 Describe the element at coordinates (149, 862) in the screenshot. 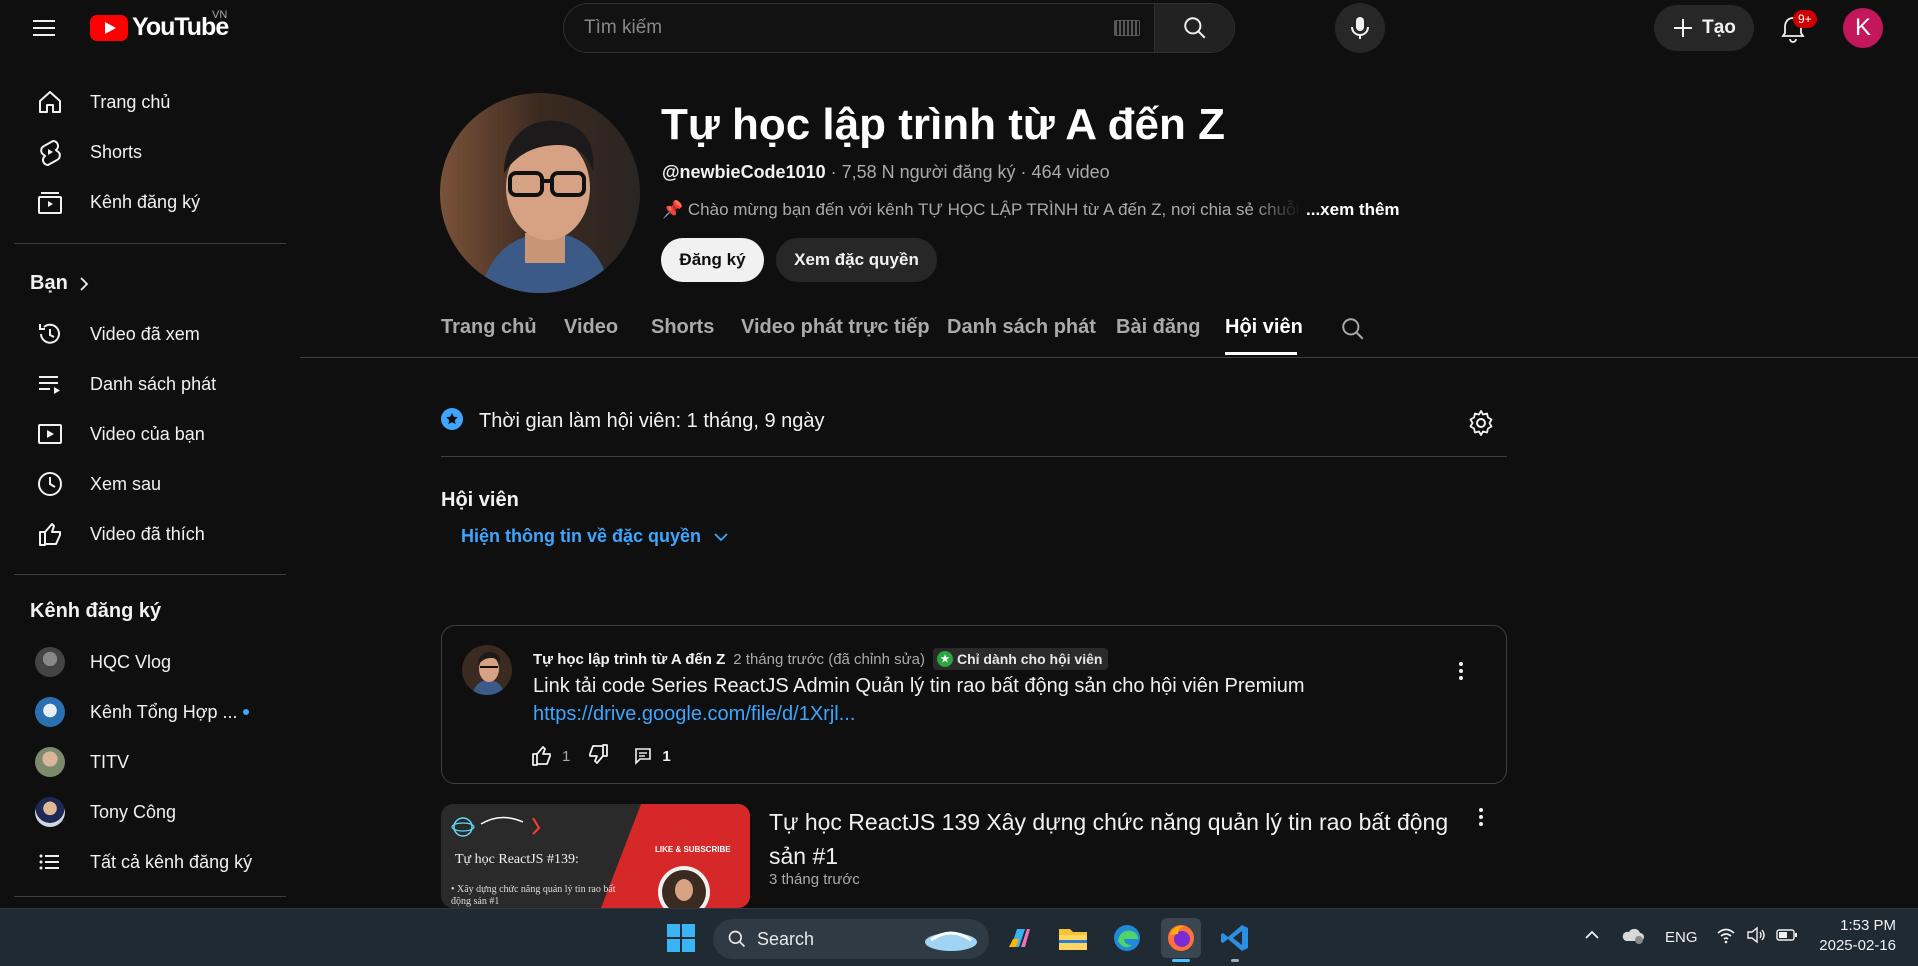

I see `sidebar-item-all-subscriptions: Tất cả kênh đăng ký` at that location.